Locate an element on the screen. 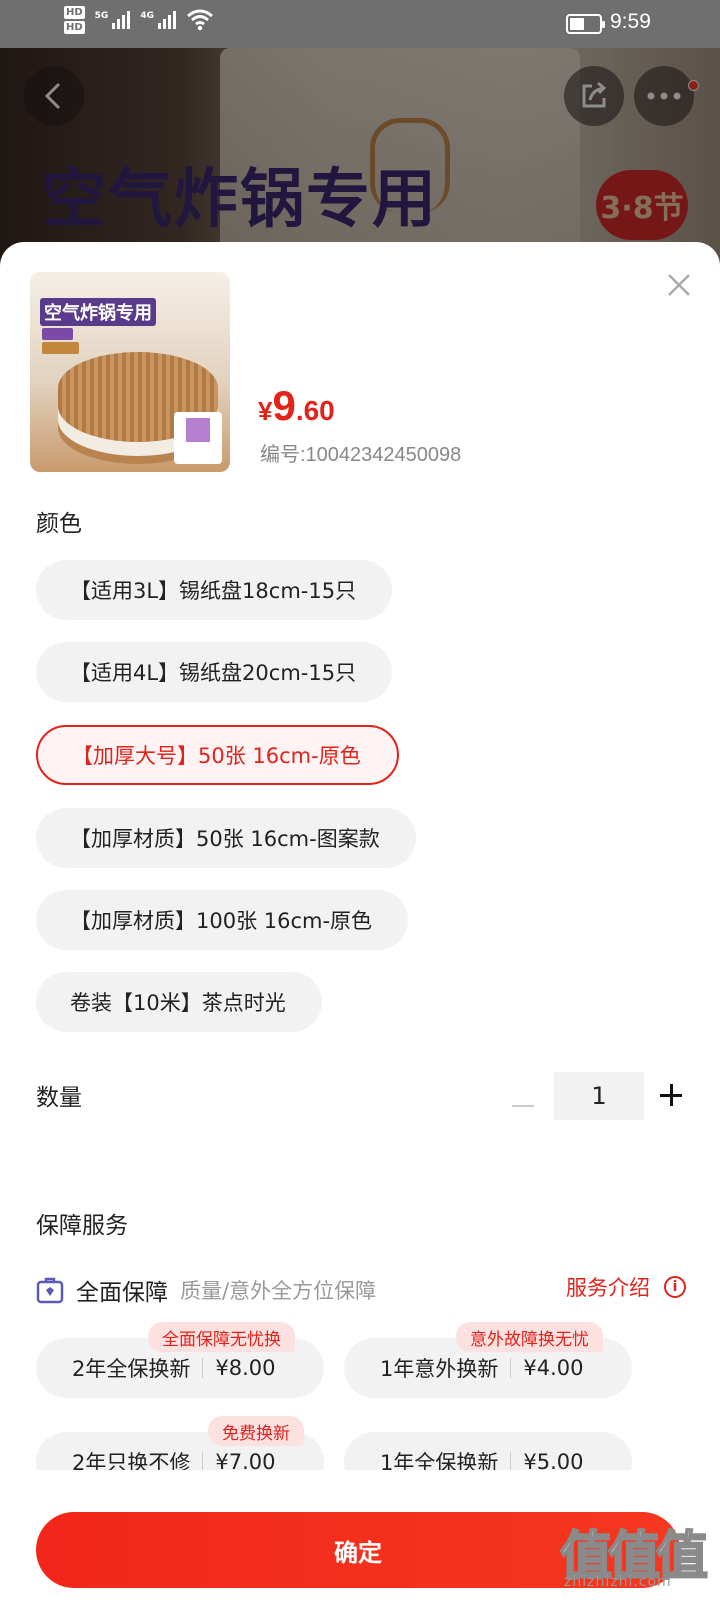  service-tag: 免费换新 is located at coordinates (256, 1431).